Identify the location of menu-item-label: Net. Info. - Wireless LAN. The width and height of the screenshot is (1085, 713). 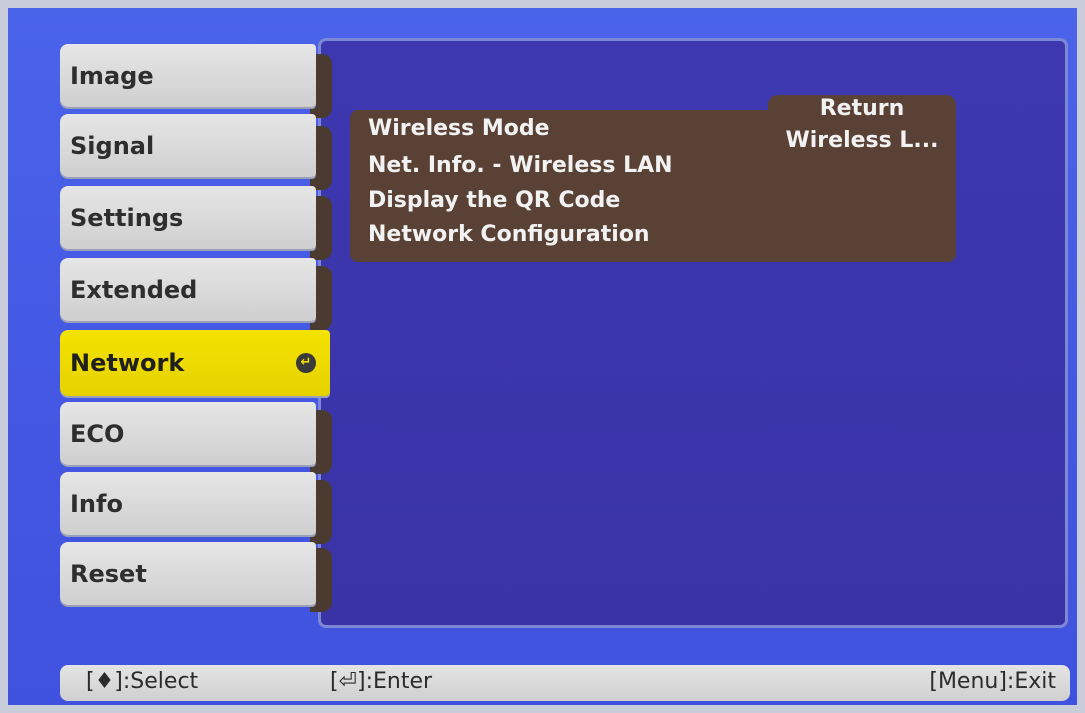
(520, 165).